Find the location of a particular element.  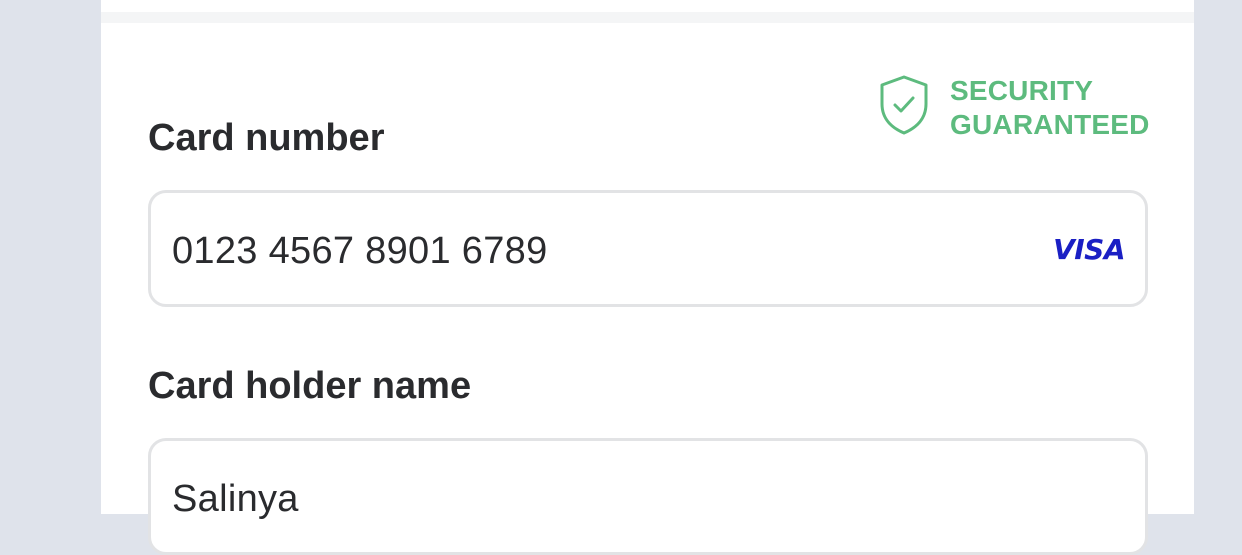

panel-top-strip is located at coordinates (647, 6).